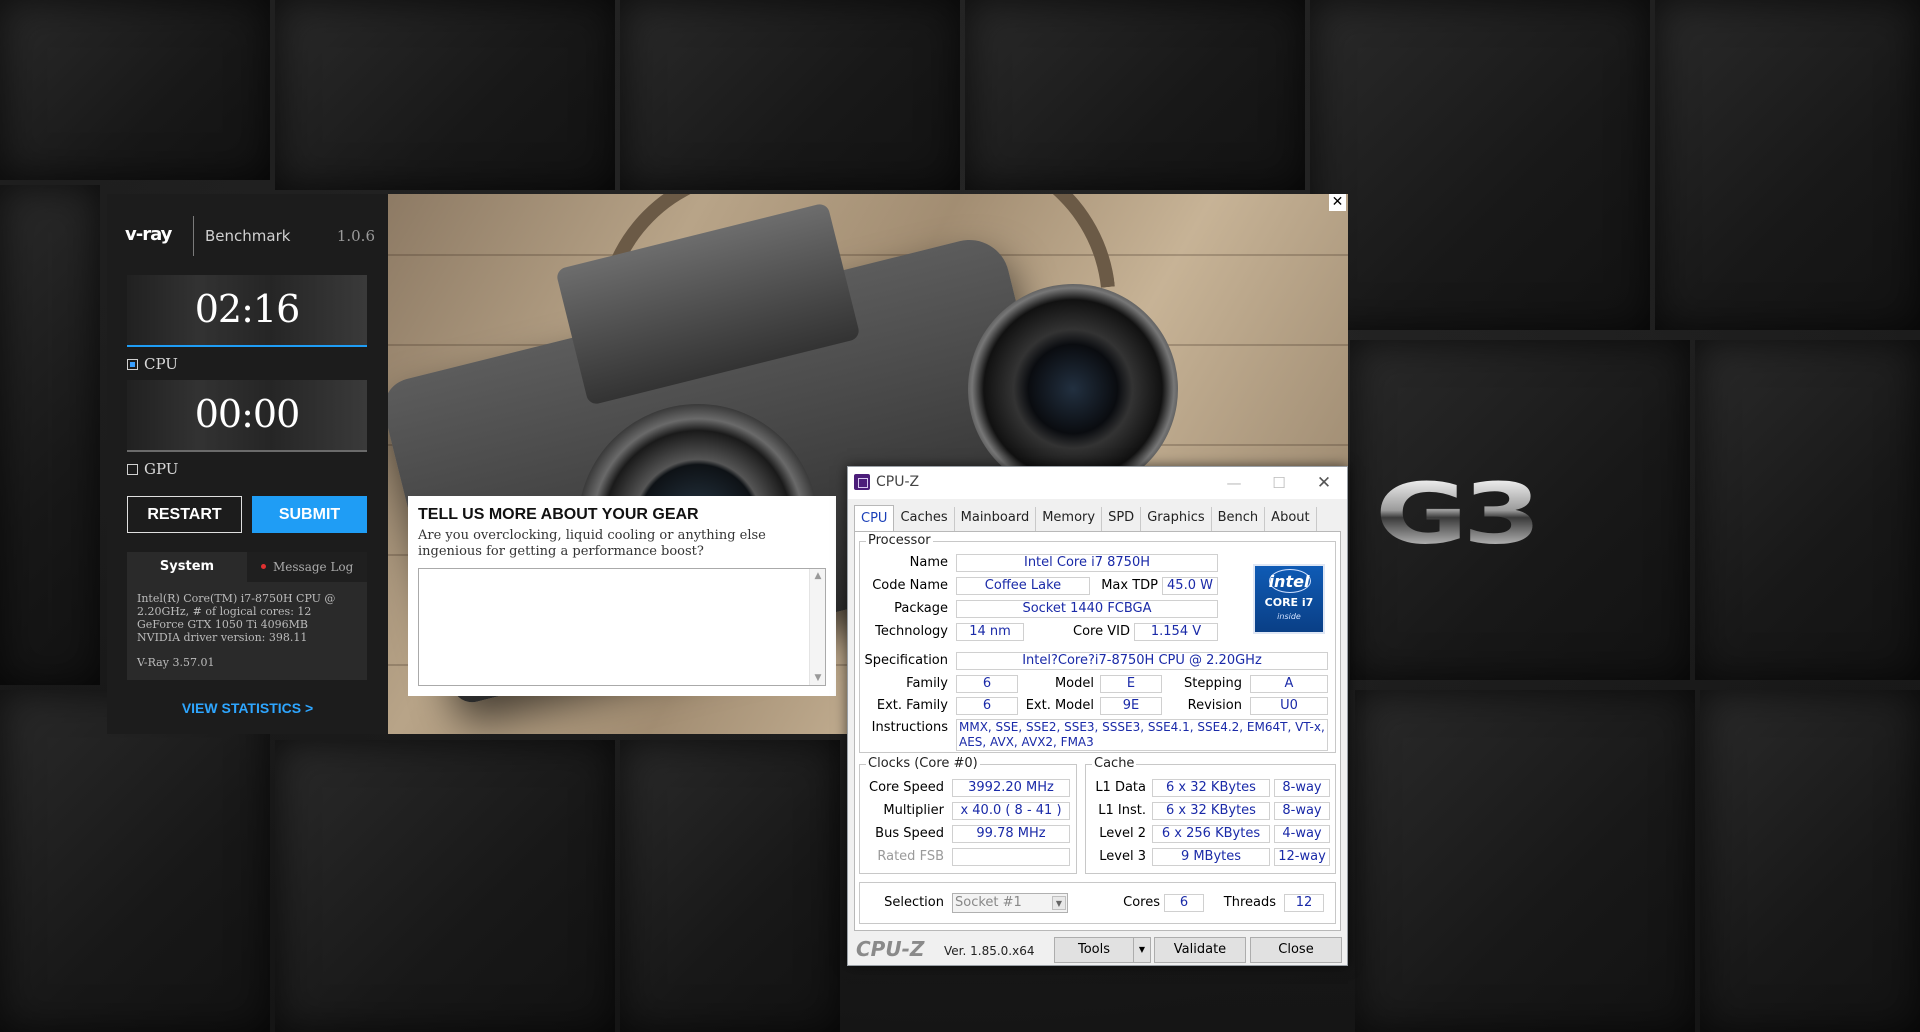 This screenshot has height=1032, width=1920. What do you see at coordinates (132, 364) in the screenshot?
I see `cpu-checkbox` at bounding box center [132, 364].